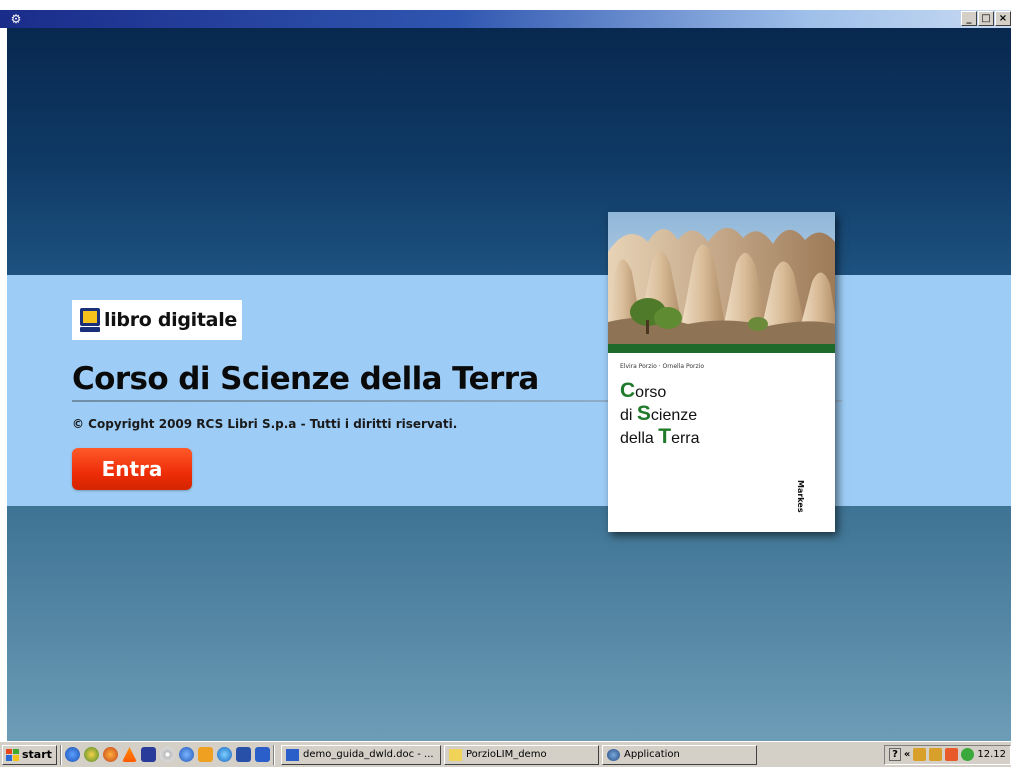 The width and height of the screenshot is (1011, 767). Describe the element at coordinates (800, 496) in the screenshot. I see `book-publisher: Markes` at that location.